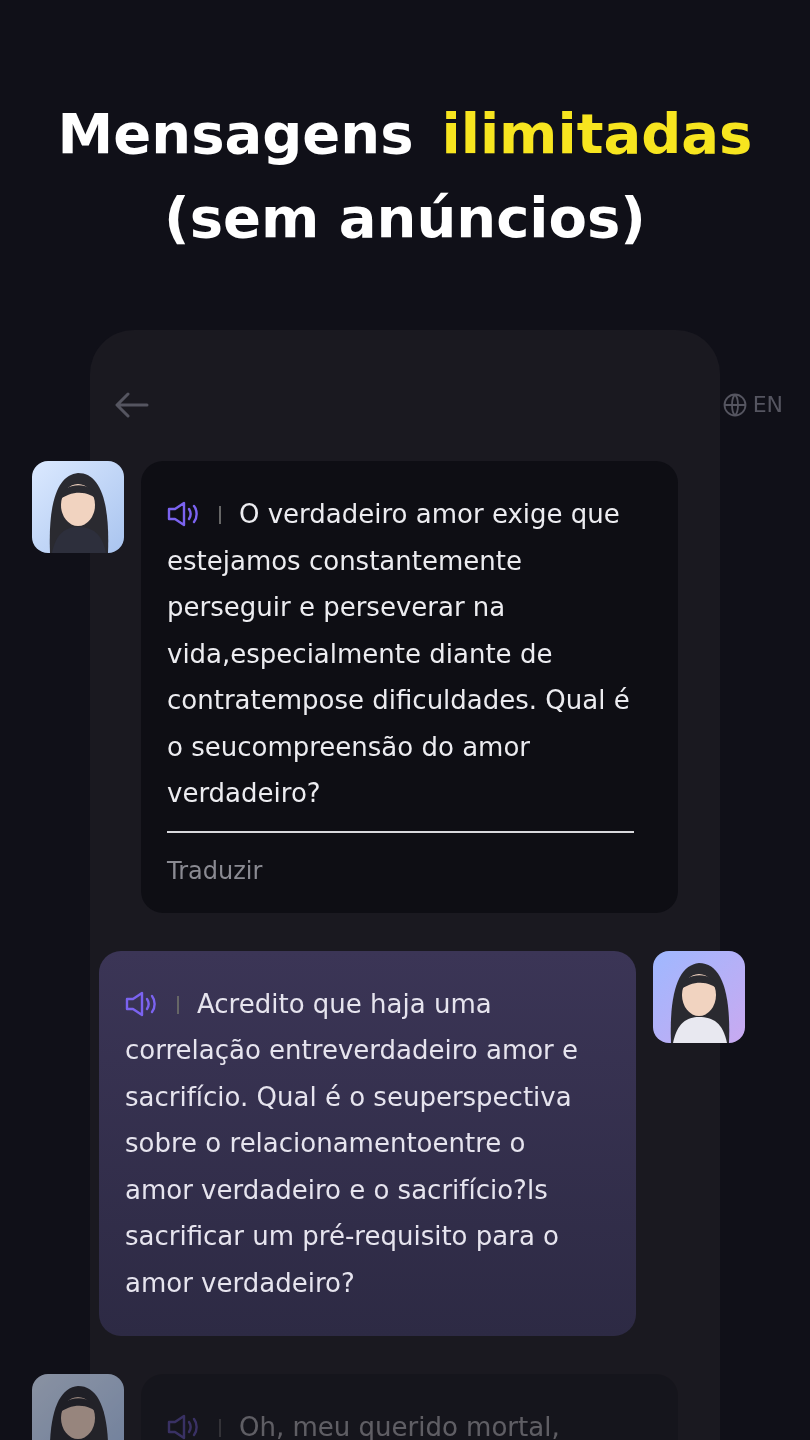  What do you see at coordinates (132, 404) in the screenshot?
I see `back-arrow-icon` at bounding box center [132, 404].